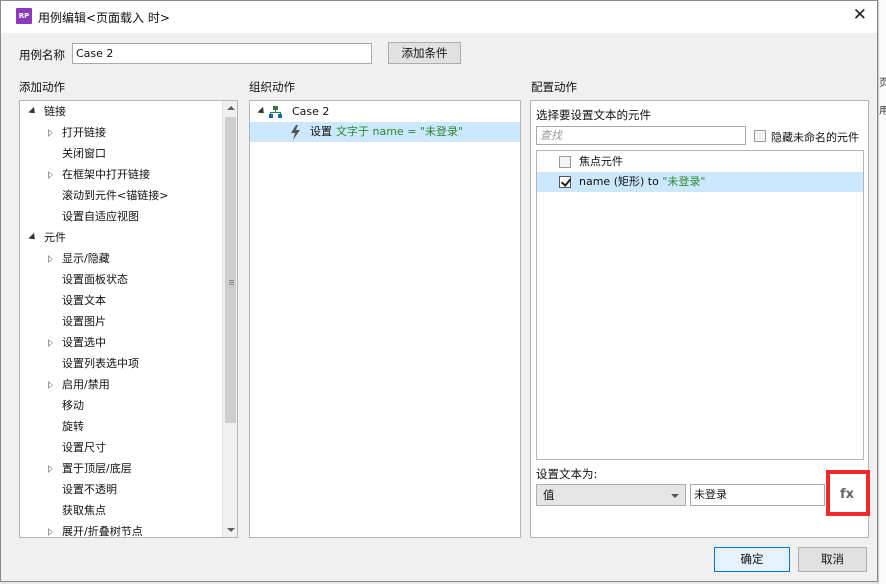  Describe the element at coordinates (120, 154) in the screenshot. I see `action-item: 关闭窗口` at that location.